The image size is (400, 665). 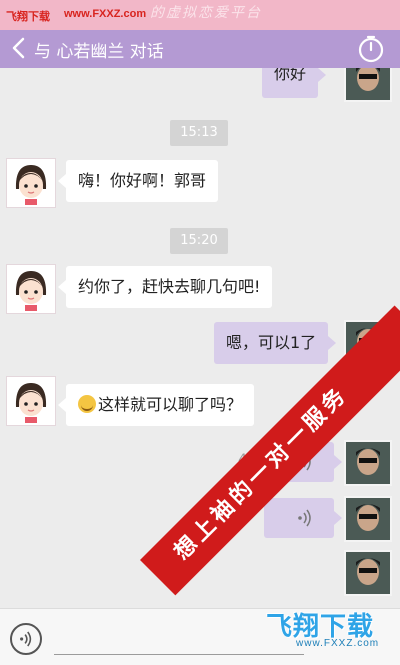 I want to click on timestamp: 15:20, so click(x=199, y=241).